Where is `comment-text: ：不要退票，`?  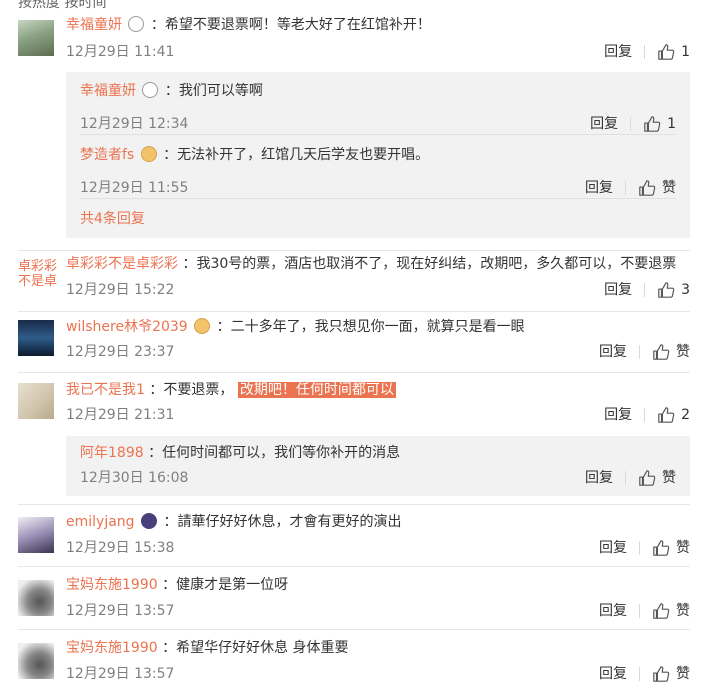 comment-text: ：不要退票， is located at coordinates (191, 390).